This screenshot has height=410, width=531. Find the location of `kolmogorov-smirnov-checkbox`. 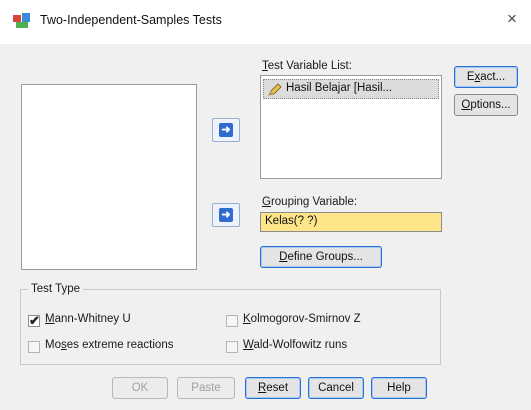

kolmogorov-smirnov-checkbox is located at coordinates (232, 321).